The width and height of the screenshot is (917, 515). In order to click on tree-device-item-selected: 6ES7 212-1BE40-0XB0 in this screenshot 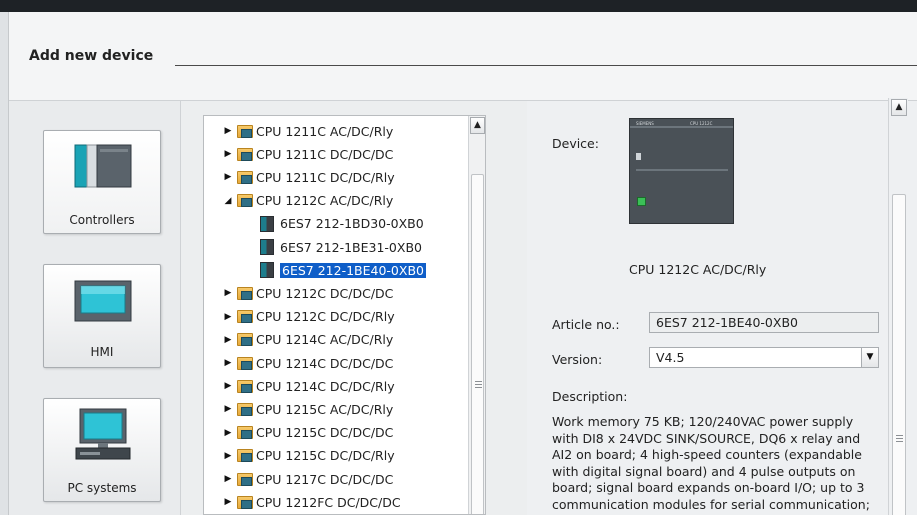, I will do `click(343, 270)`.